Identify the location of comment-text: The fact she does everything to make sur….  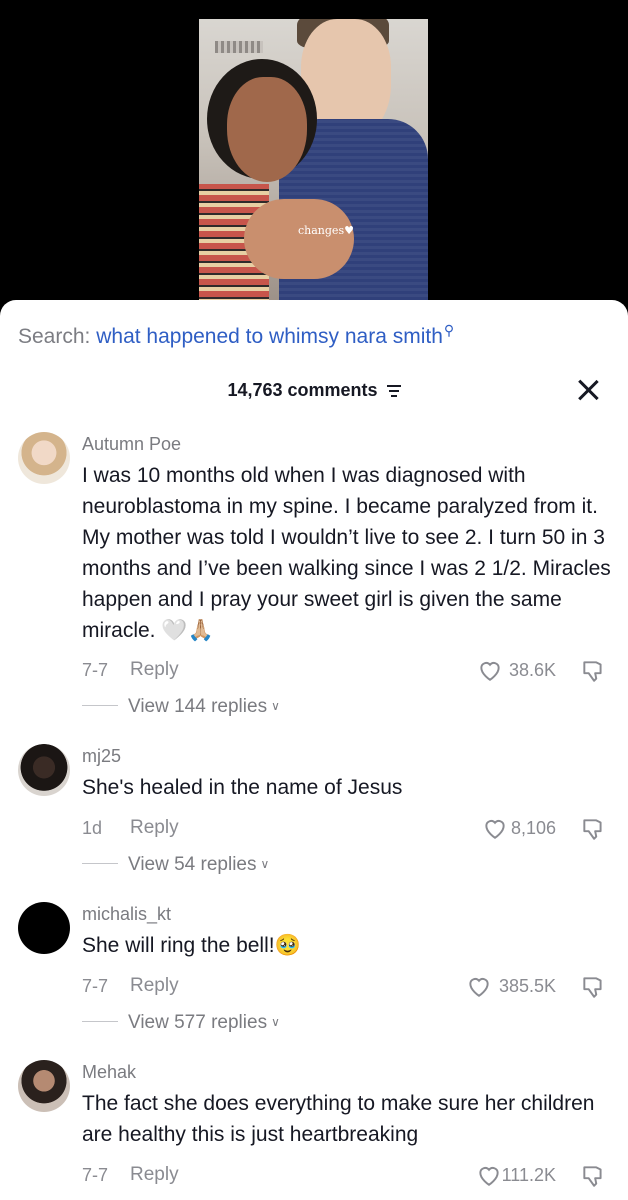
(338, 1119).